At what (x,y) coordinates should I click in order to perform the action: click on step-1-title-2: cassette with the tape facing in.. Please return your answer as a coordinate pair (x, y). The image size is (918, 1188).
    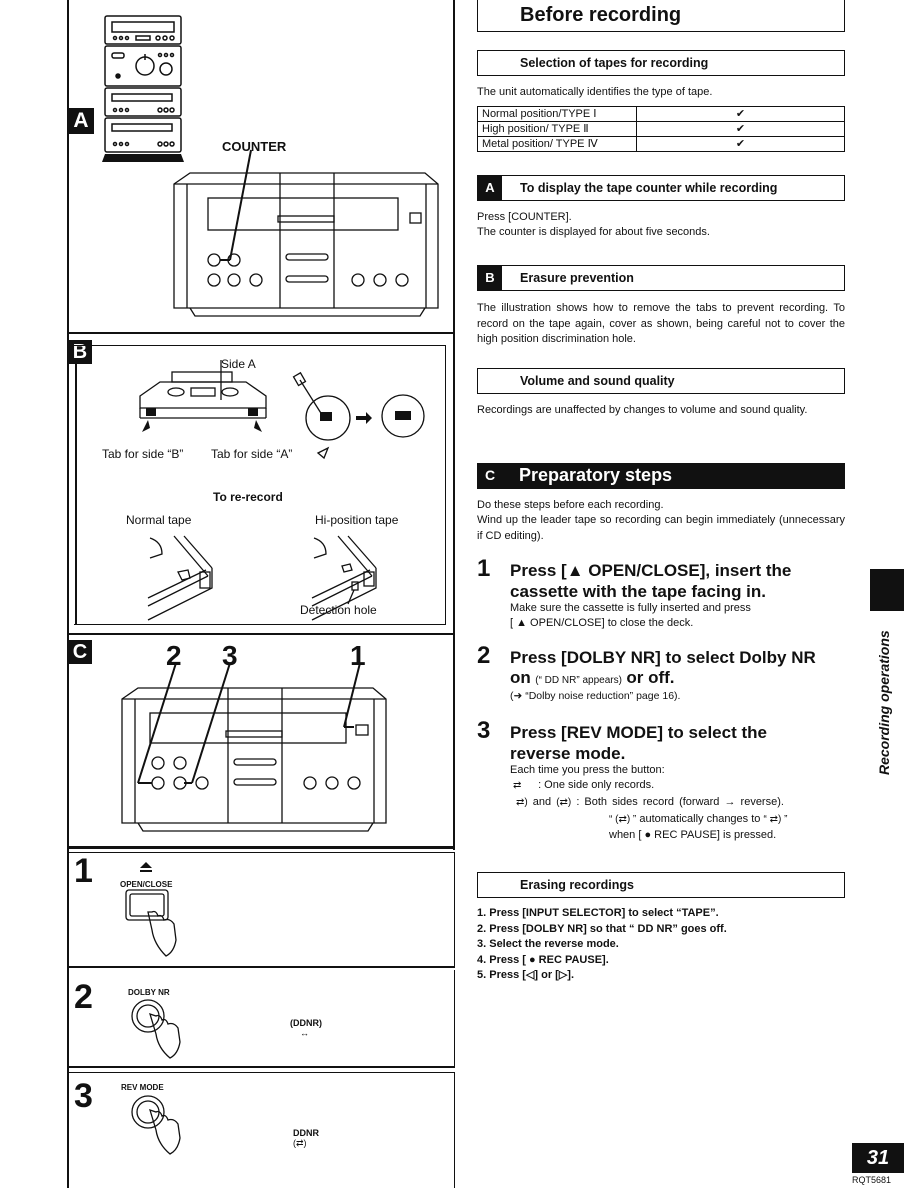
    Looking at the image, I should click on (638, 591).